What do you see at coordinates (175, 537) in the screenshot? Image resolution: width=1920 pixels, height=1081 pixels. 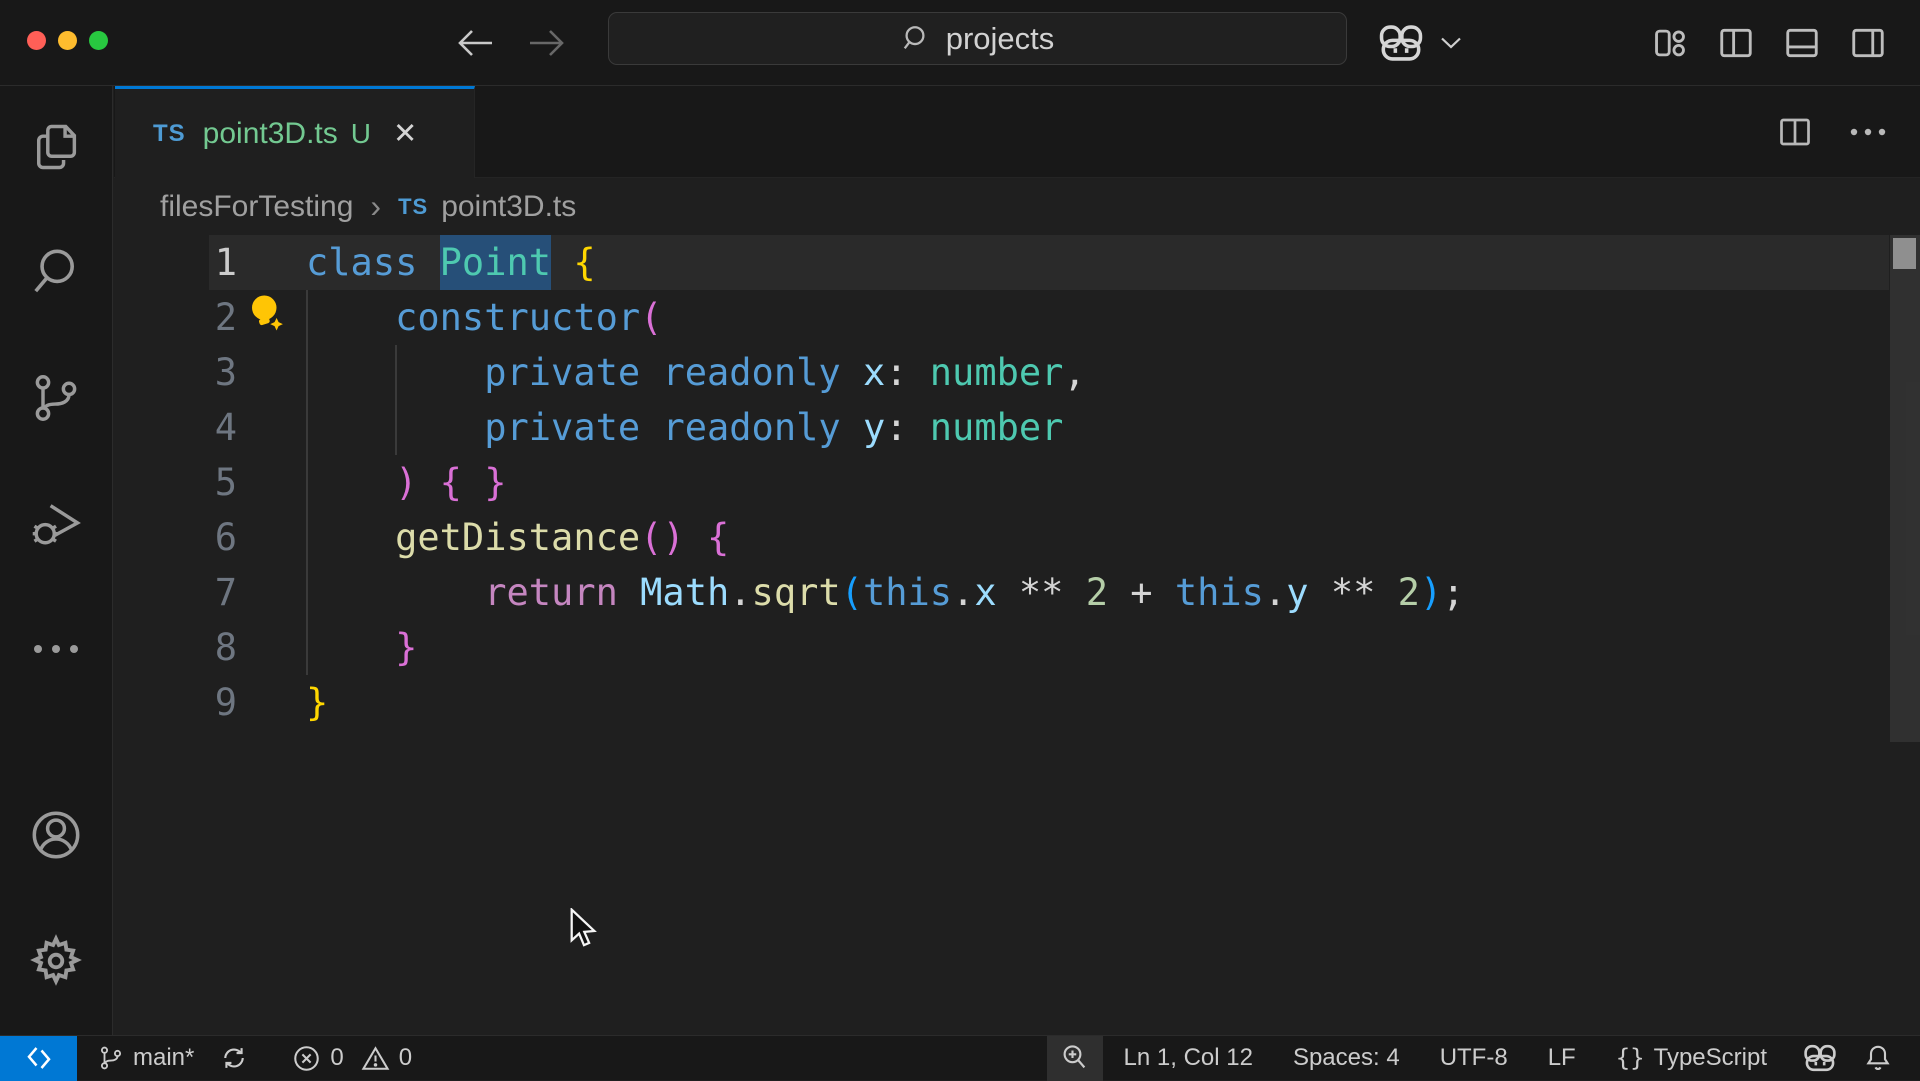 I see `line-number: 6` at bounding box center [175, 537].